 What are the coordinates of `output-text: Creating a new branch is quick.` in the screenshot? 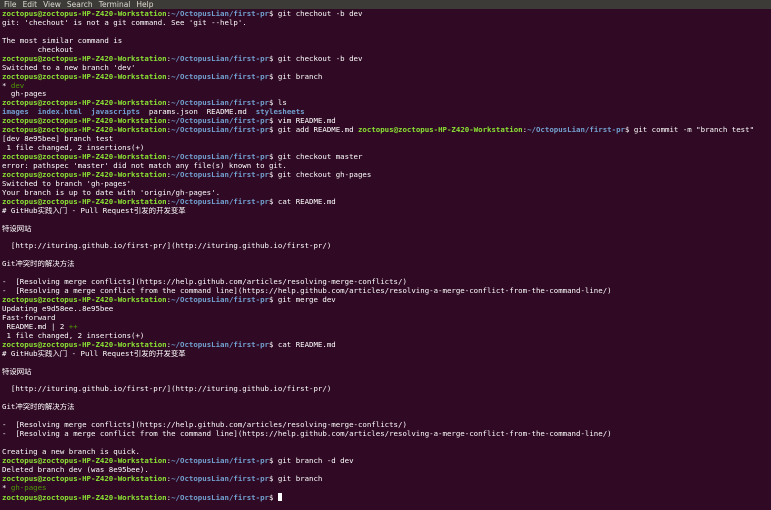 It's located at (71, 451).